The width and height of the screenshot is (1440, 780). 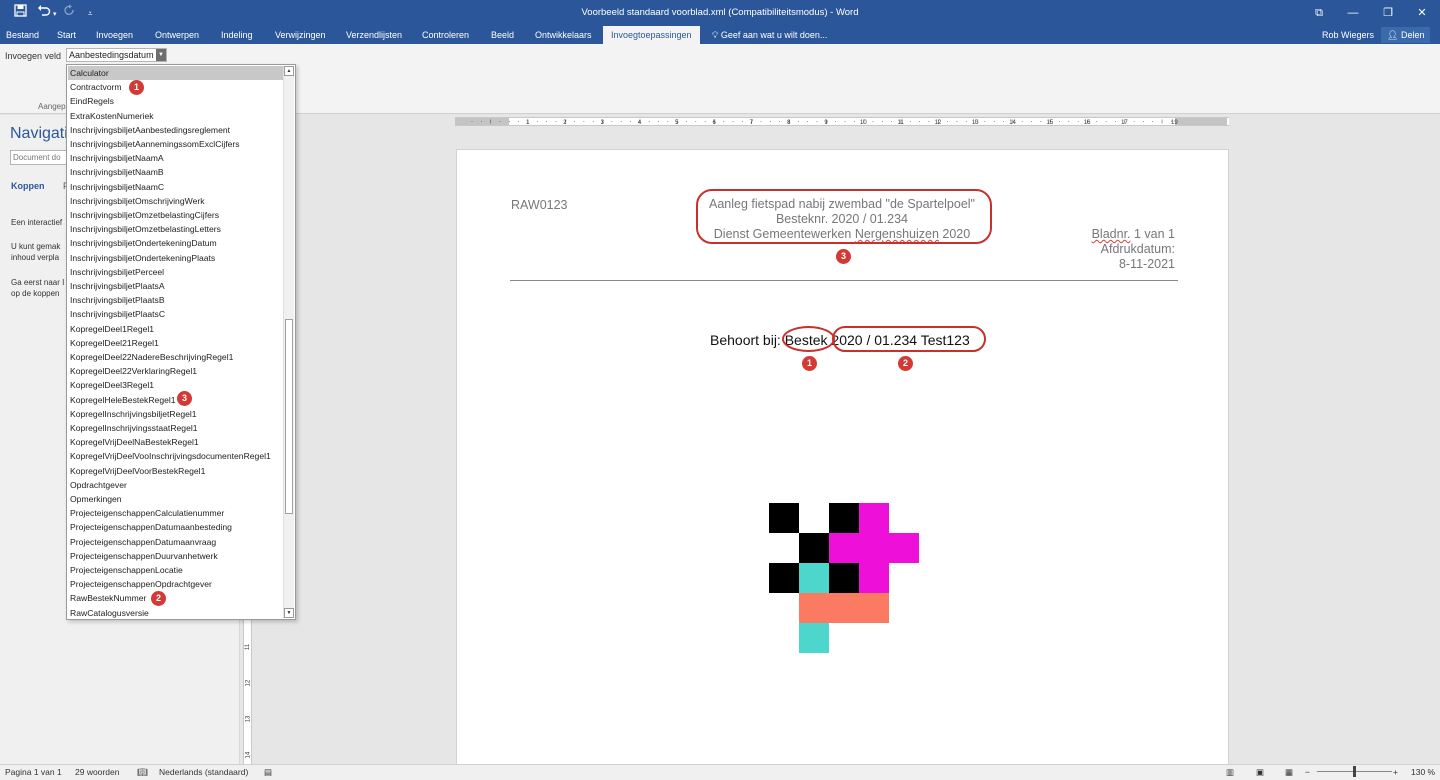 What do you see at coordinates (28, 186) in the screenshot?
I see `tab-headings: Koppen` at bounding box center [28, 186].